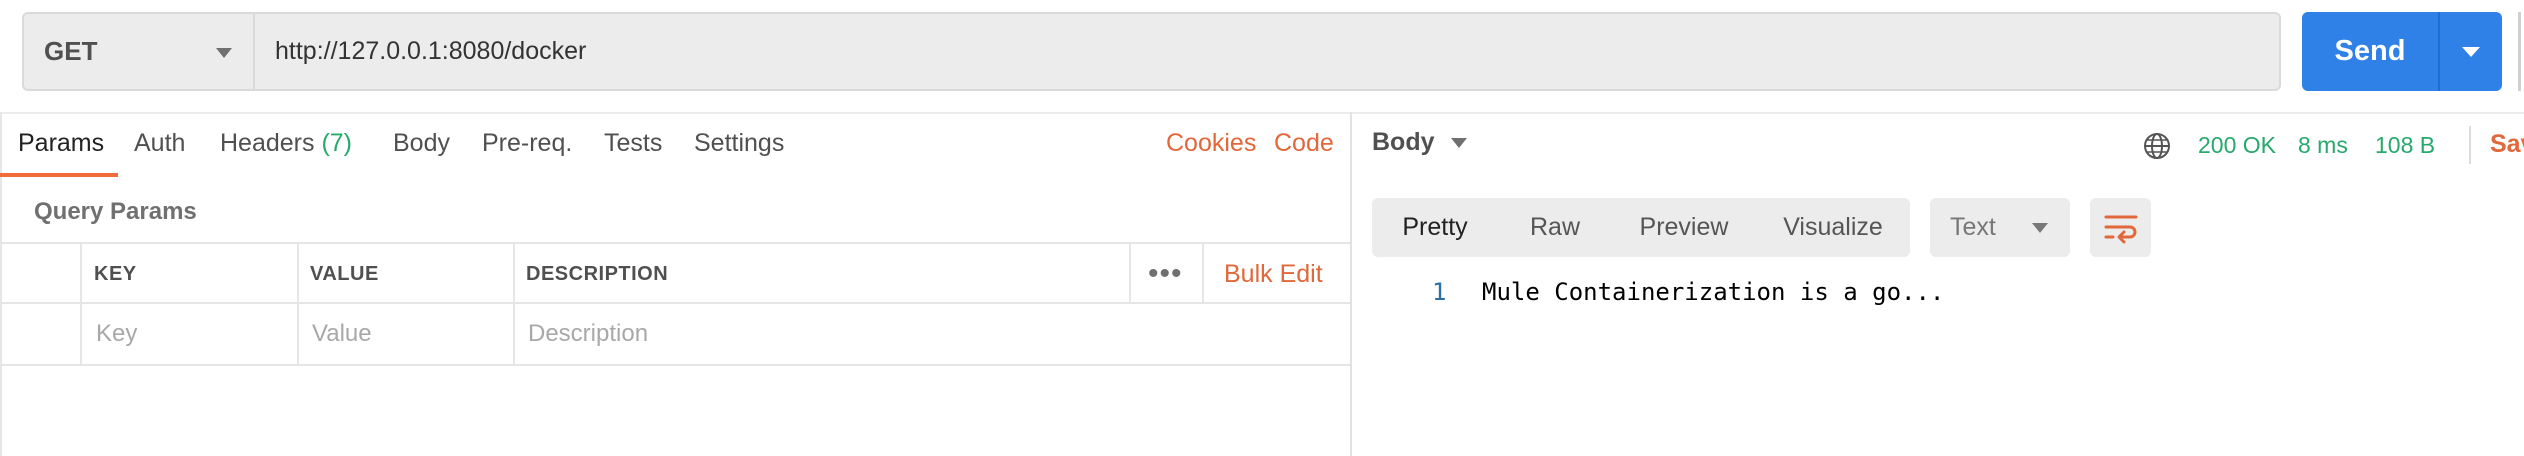 This screenshot has height=456, width=2524. I want to click on tab-auth: Auth, so click(159, 143).